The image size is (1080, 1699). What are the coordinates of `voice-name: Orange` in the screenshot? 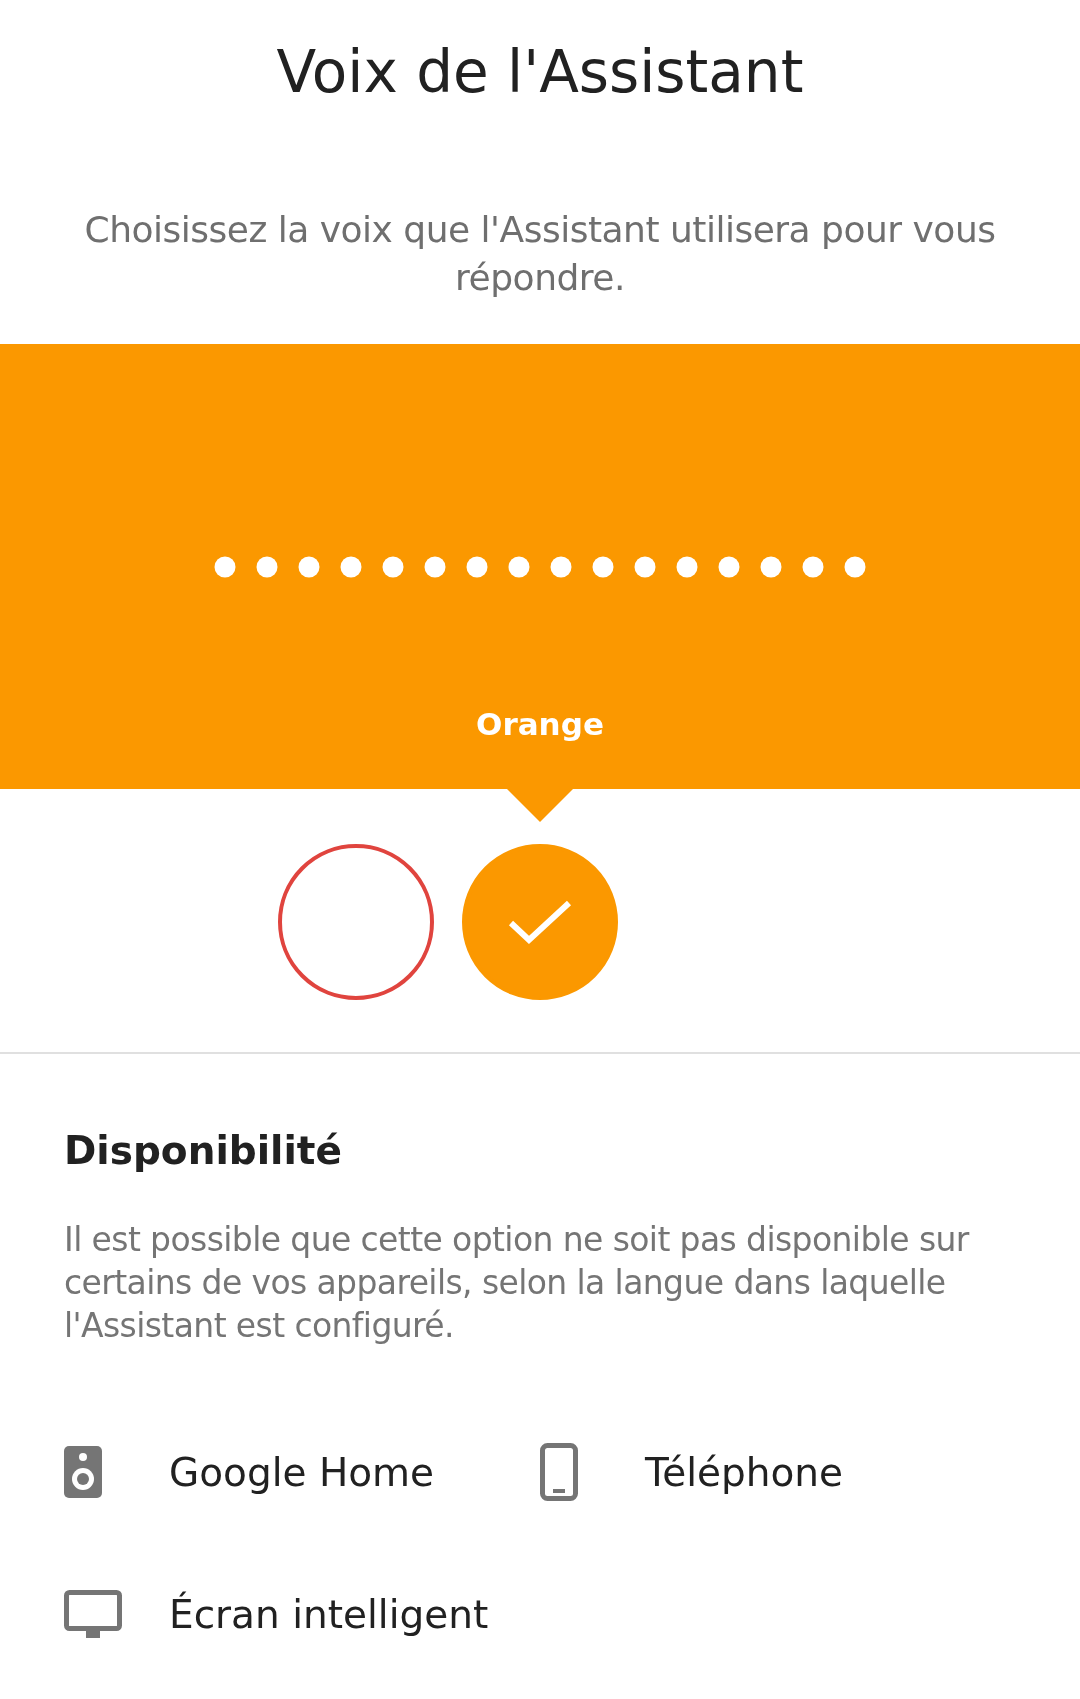 It's located at (540, 724).